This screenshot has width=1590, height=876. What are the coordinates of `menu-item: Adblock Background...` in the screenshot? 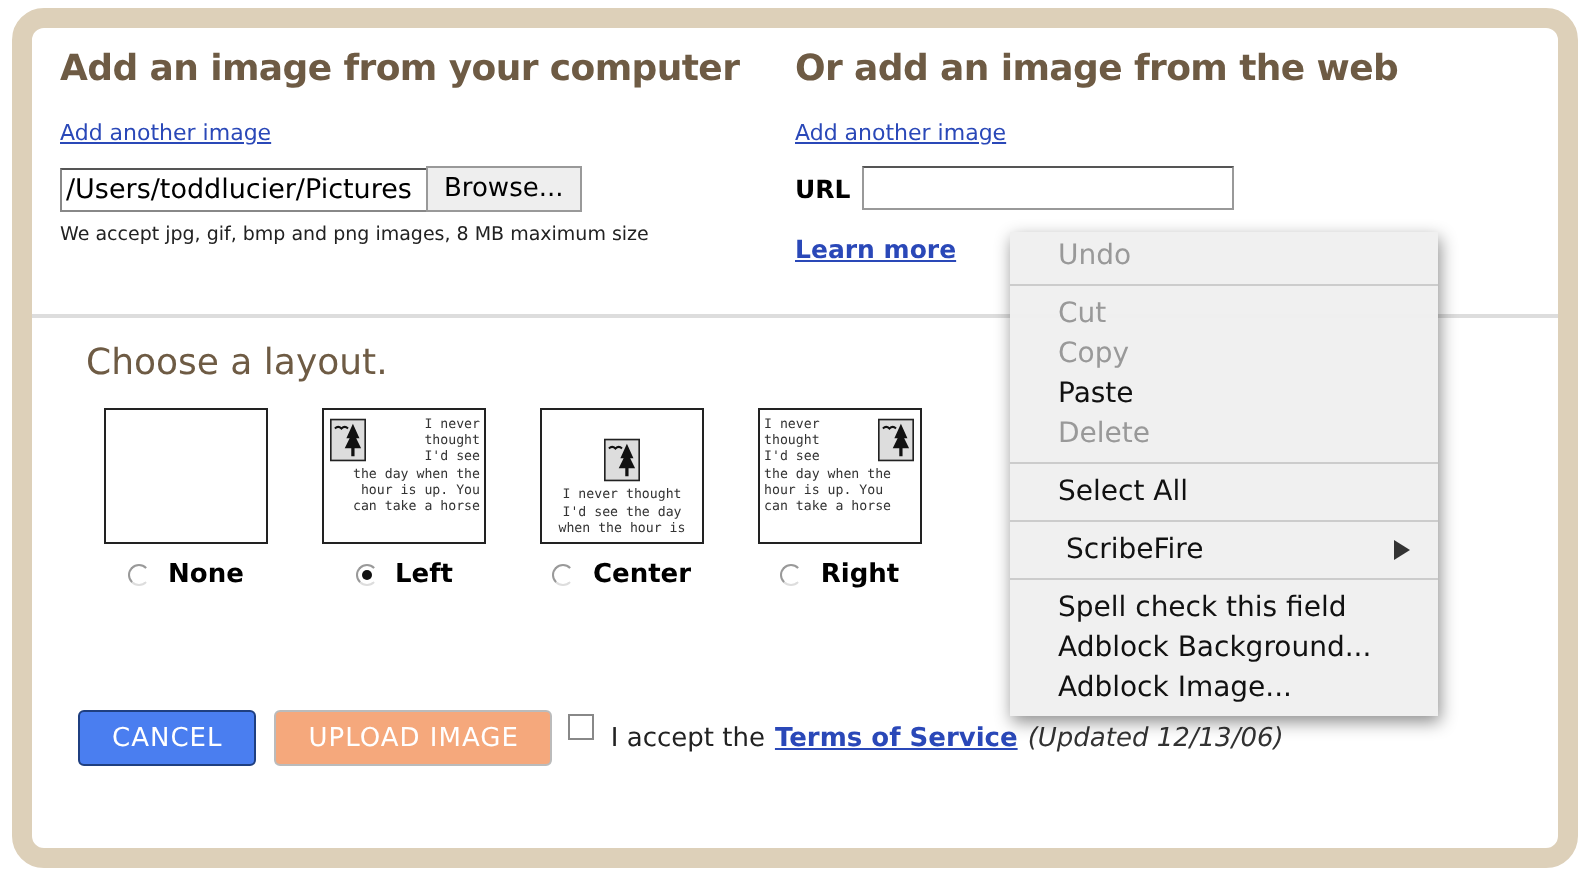 It's located at (1224, 648).